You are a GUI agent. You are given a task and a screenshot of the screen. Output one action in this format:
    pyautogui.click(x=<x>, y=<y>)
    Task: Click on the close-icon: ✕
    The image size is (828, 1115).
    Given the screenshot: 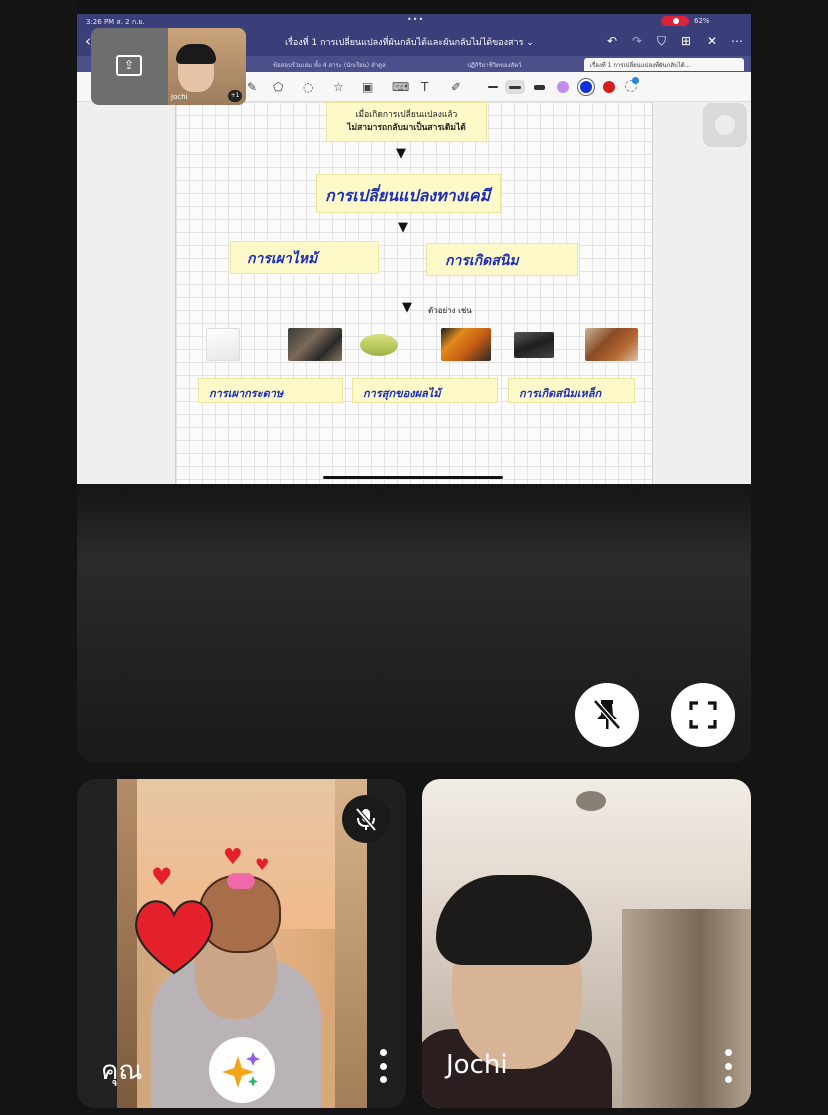 What is the action you would take?
    pyautogui.click(x=712, y=41)
    